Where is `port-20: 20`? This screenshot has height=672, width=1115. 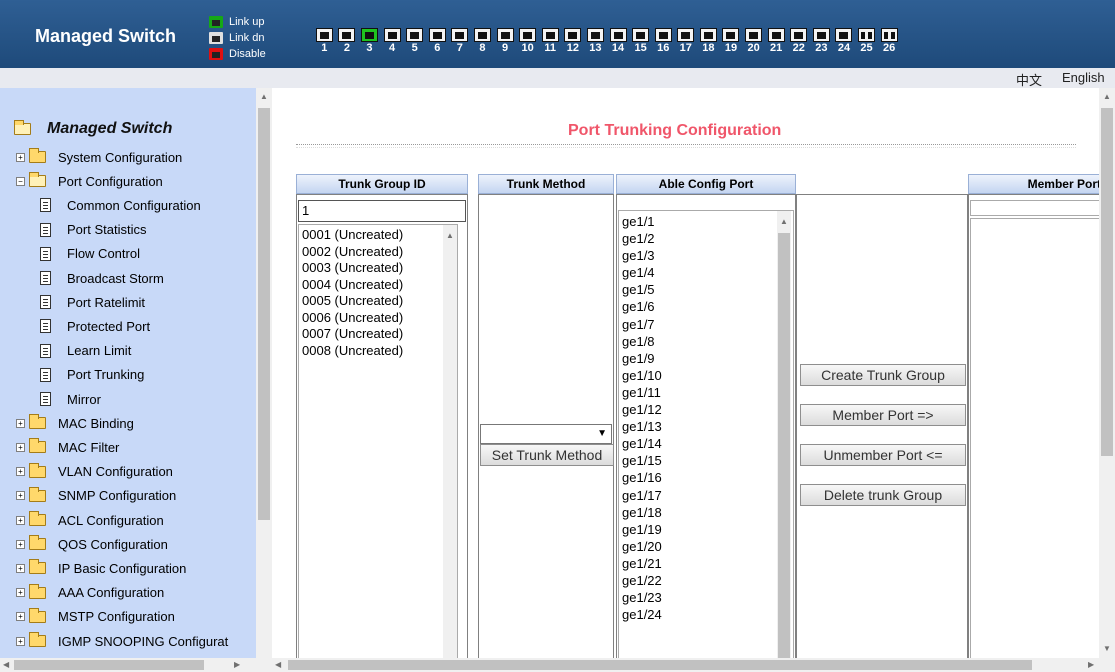 port-20: 20 is located at coordinates (753, 41).